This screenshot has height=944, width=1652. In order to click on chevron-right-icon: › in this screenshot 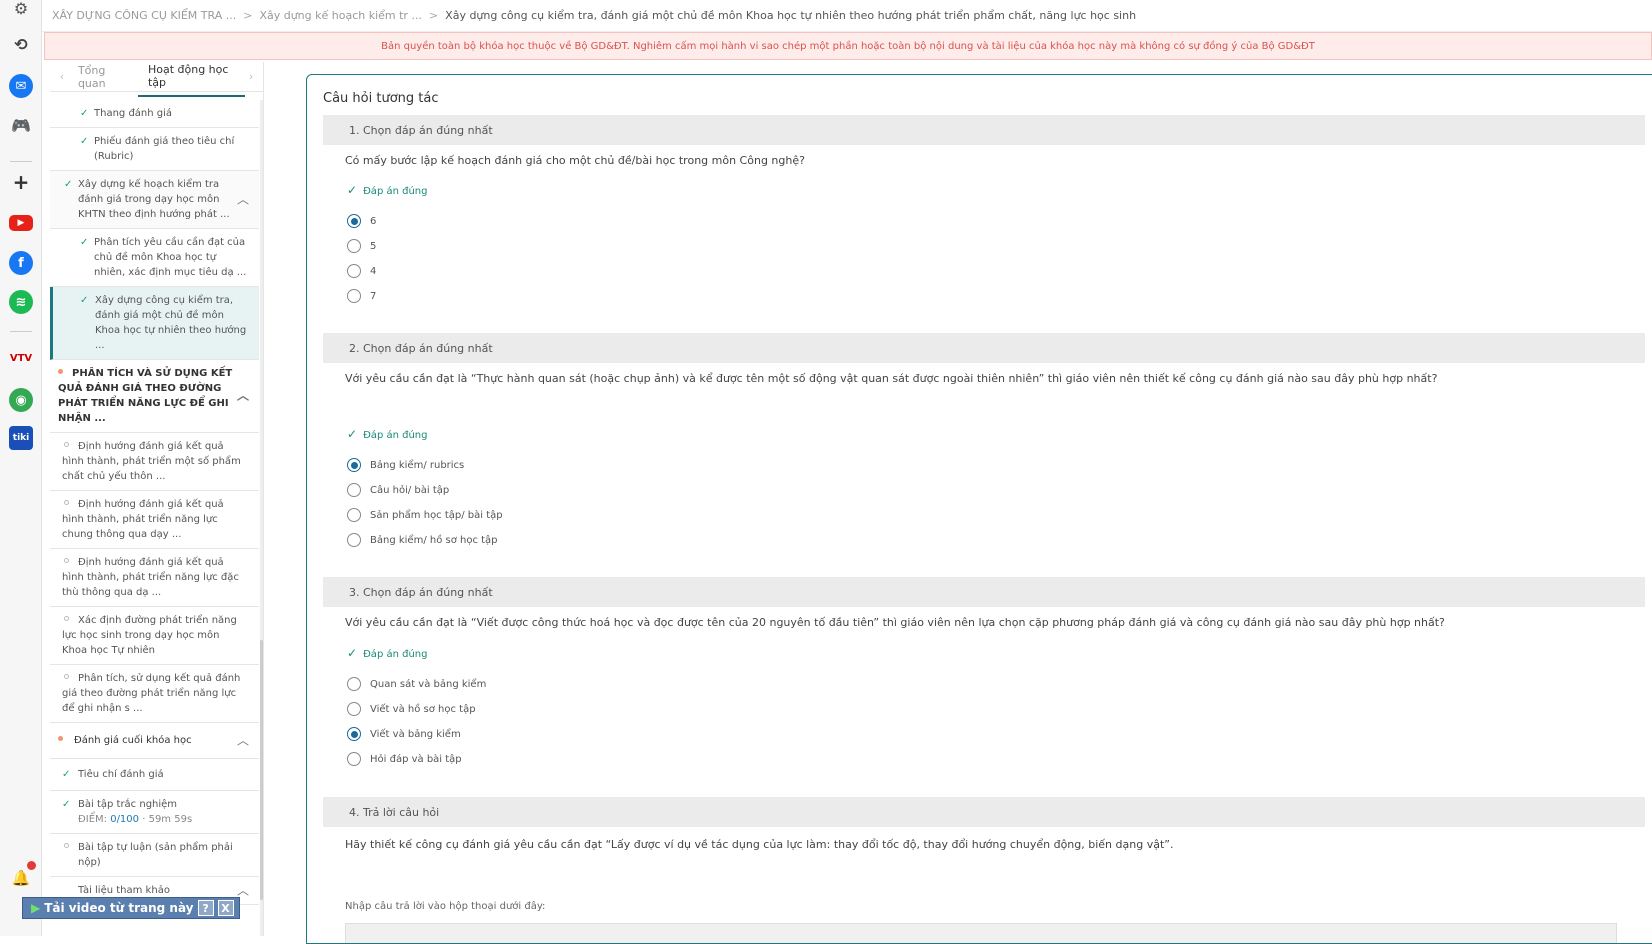, I will do `click(251, 76)`.